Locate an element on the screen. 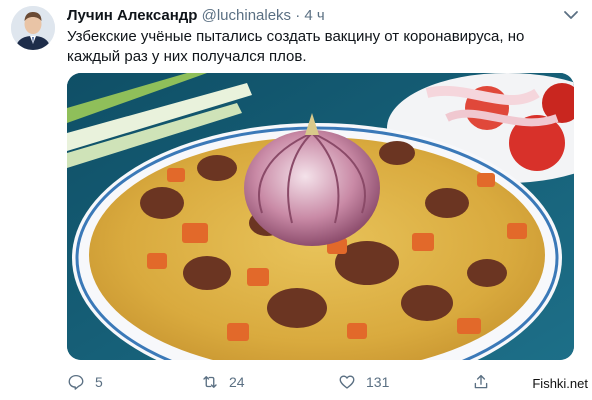 This screenshot has width=592, height=400. retweet-icon is located at coordinates (210, 382).